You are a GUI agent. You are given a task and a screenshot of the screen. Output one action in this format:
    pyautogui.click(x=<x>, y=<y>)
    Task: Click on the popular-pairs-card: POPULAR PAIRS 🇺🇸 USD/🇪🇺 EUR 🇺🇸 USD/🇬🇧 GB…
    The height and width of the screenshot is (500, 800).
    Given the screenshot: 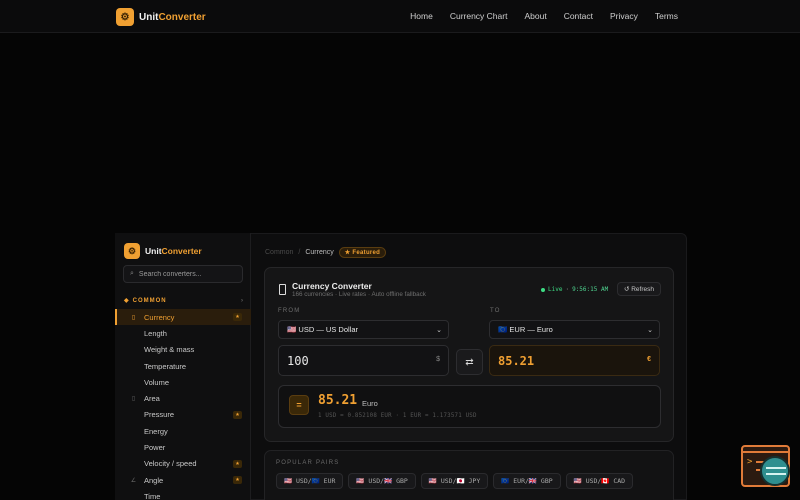 What is the action you would take?
    pyautogui.click(x=469, y=475)
    